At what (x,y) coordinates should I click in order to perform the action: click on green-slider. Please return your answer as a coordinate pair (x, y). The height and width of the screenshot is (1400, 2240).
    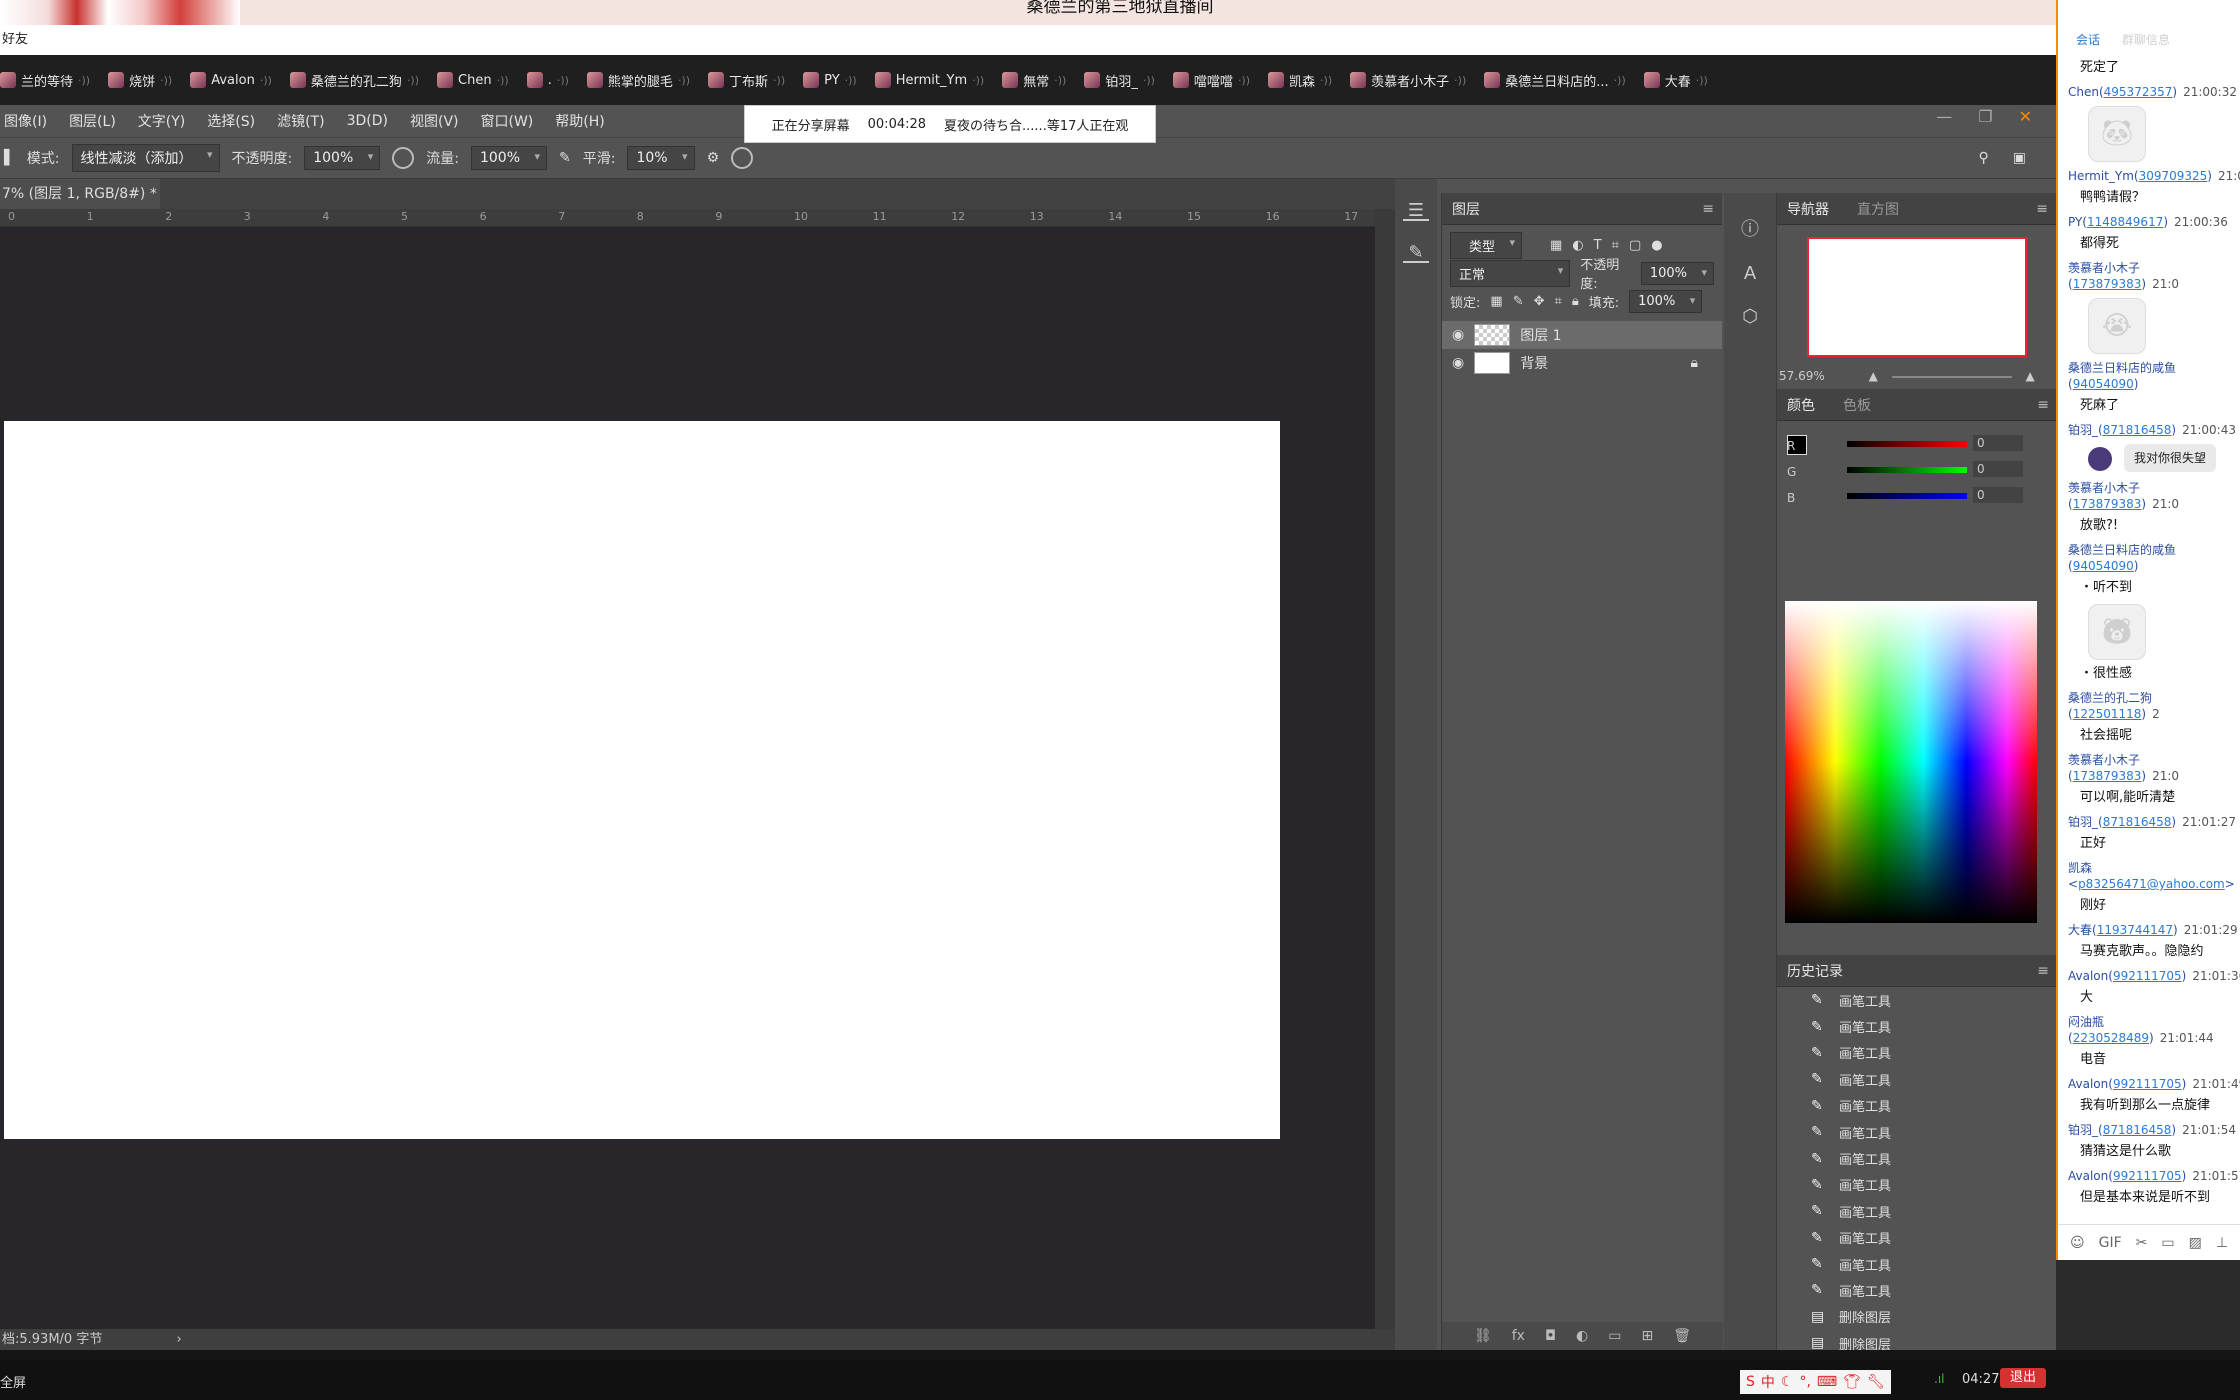
    Looking at the image, I should click on (1907, 470).